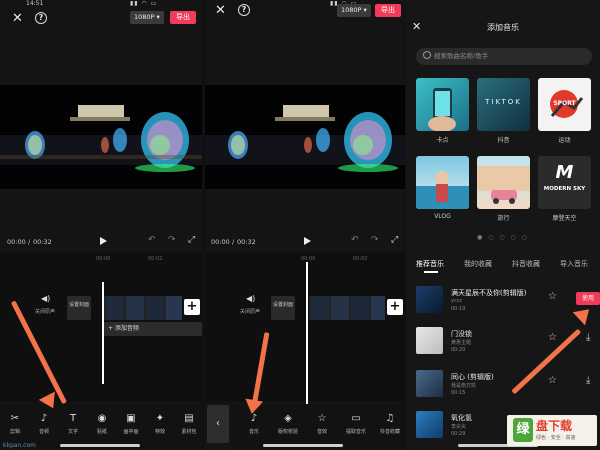 This screenshot has height=450, width=600. I want to click on category-tile: M MODERN SKY 摩登天空, so click(564, 189).